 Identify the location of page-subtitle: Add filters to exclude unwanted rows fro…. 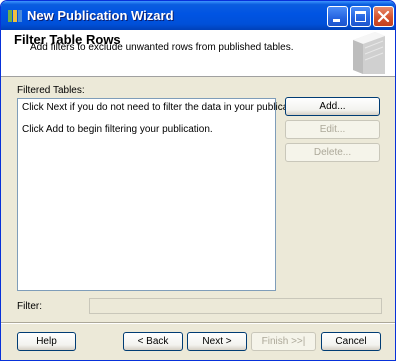
(162, 47).